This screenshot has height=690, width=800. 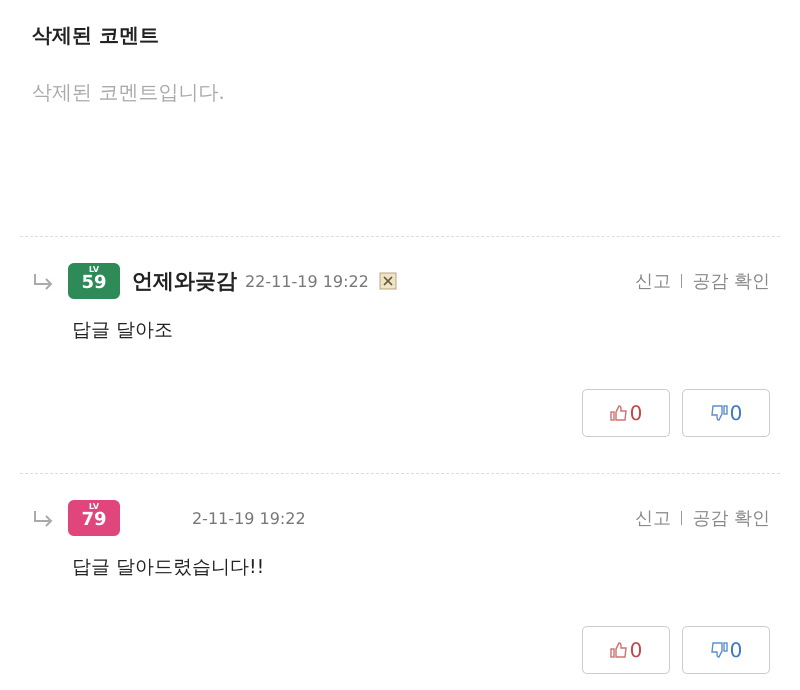 I want to click on timestamp: 22-11-19 19:22, so click(x=307, y=281).